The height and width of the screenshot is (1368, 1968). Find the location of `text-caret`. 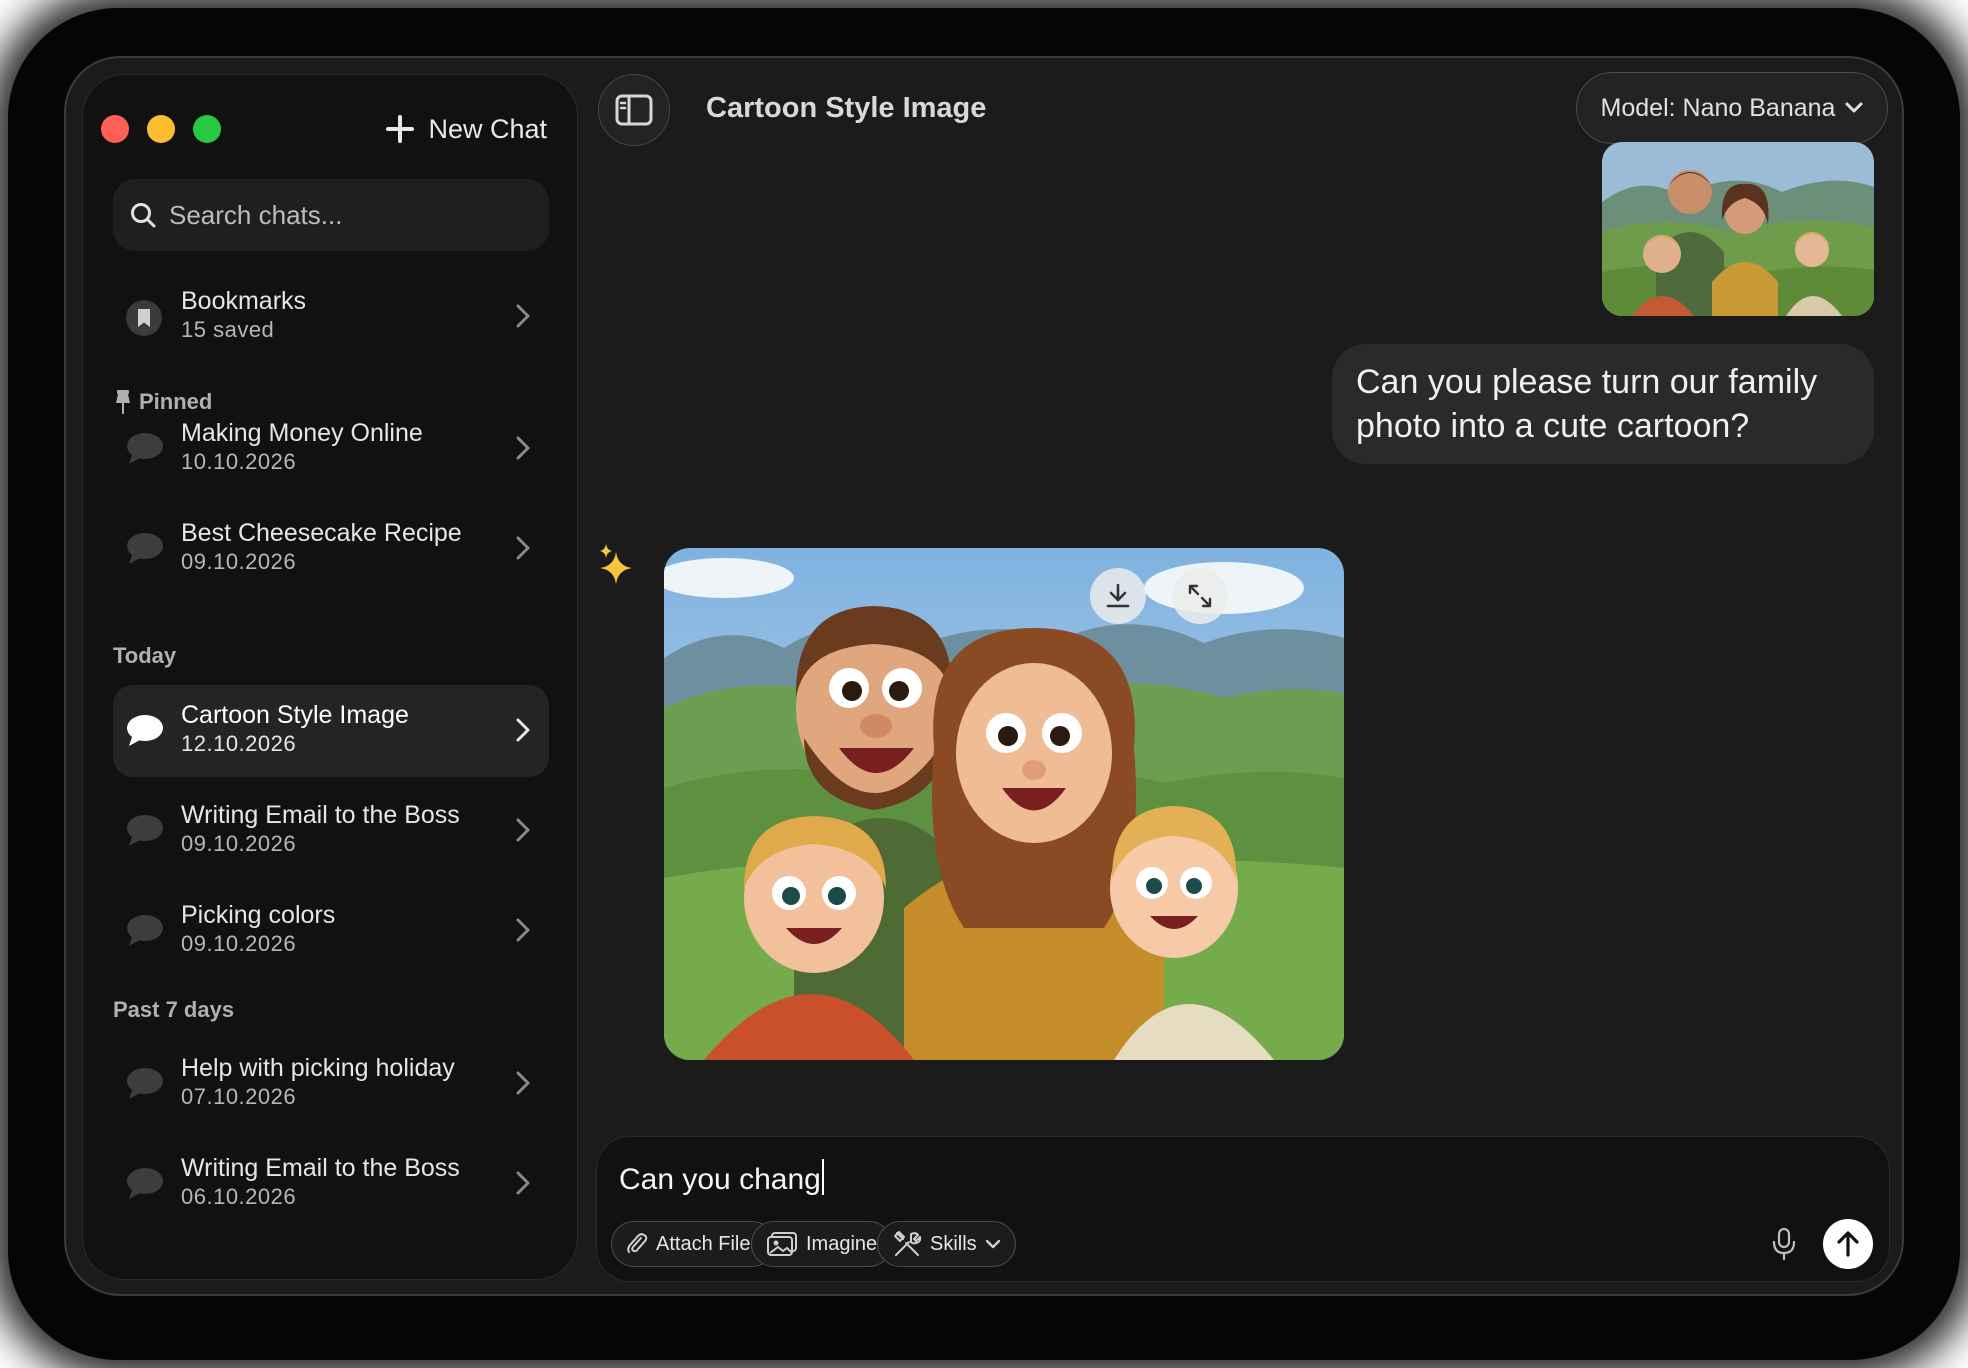

text-caret is located at coordinates (822, 1177).